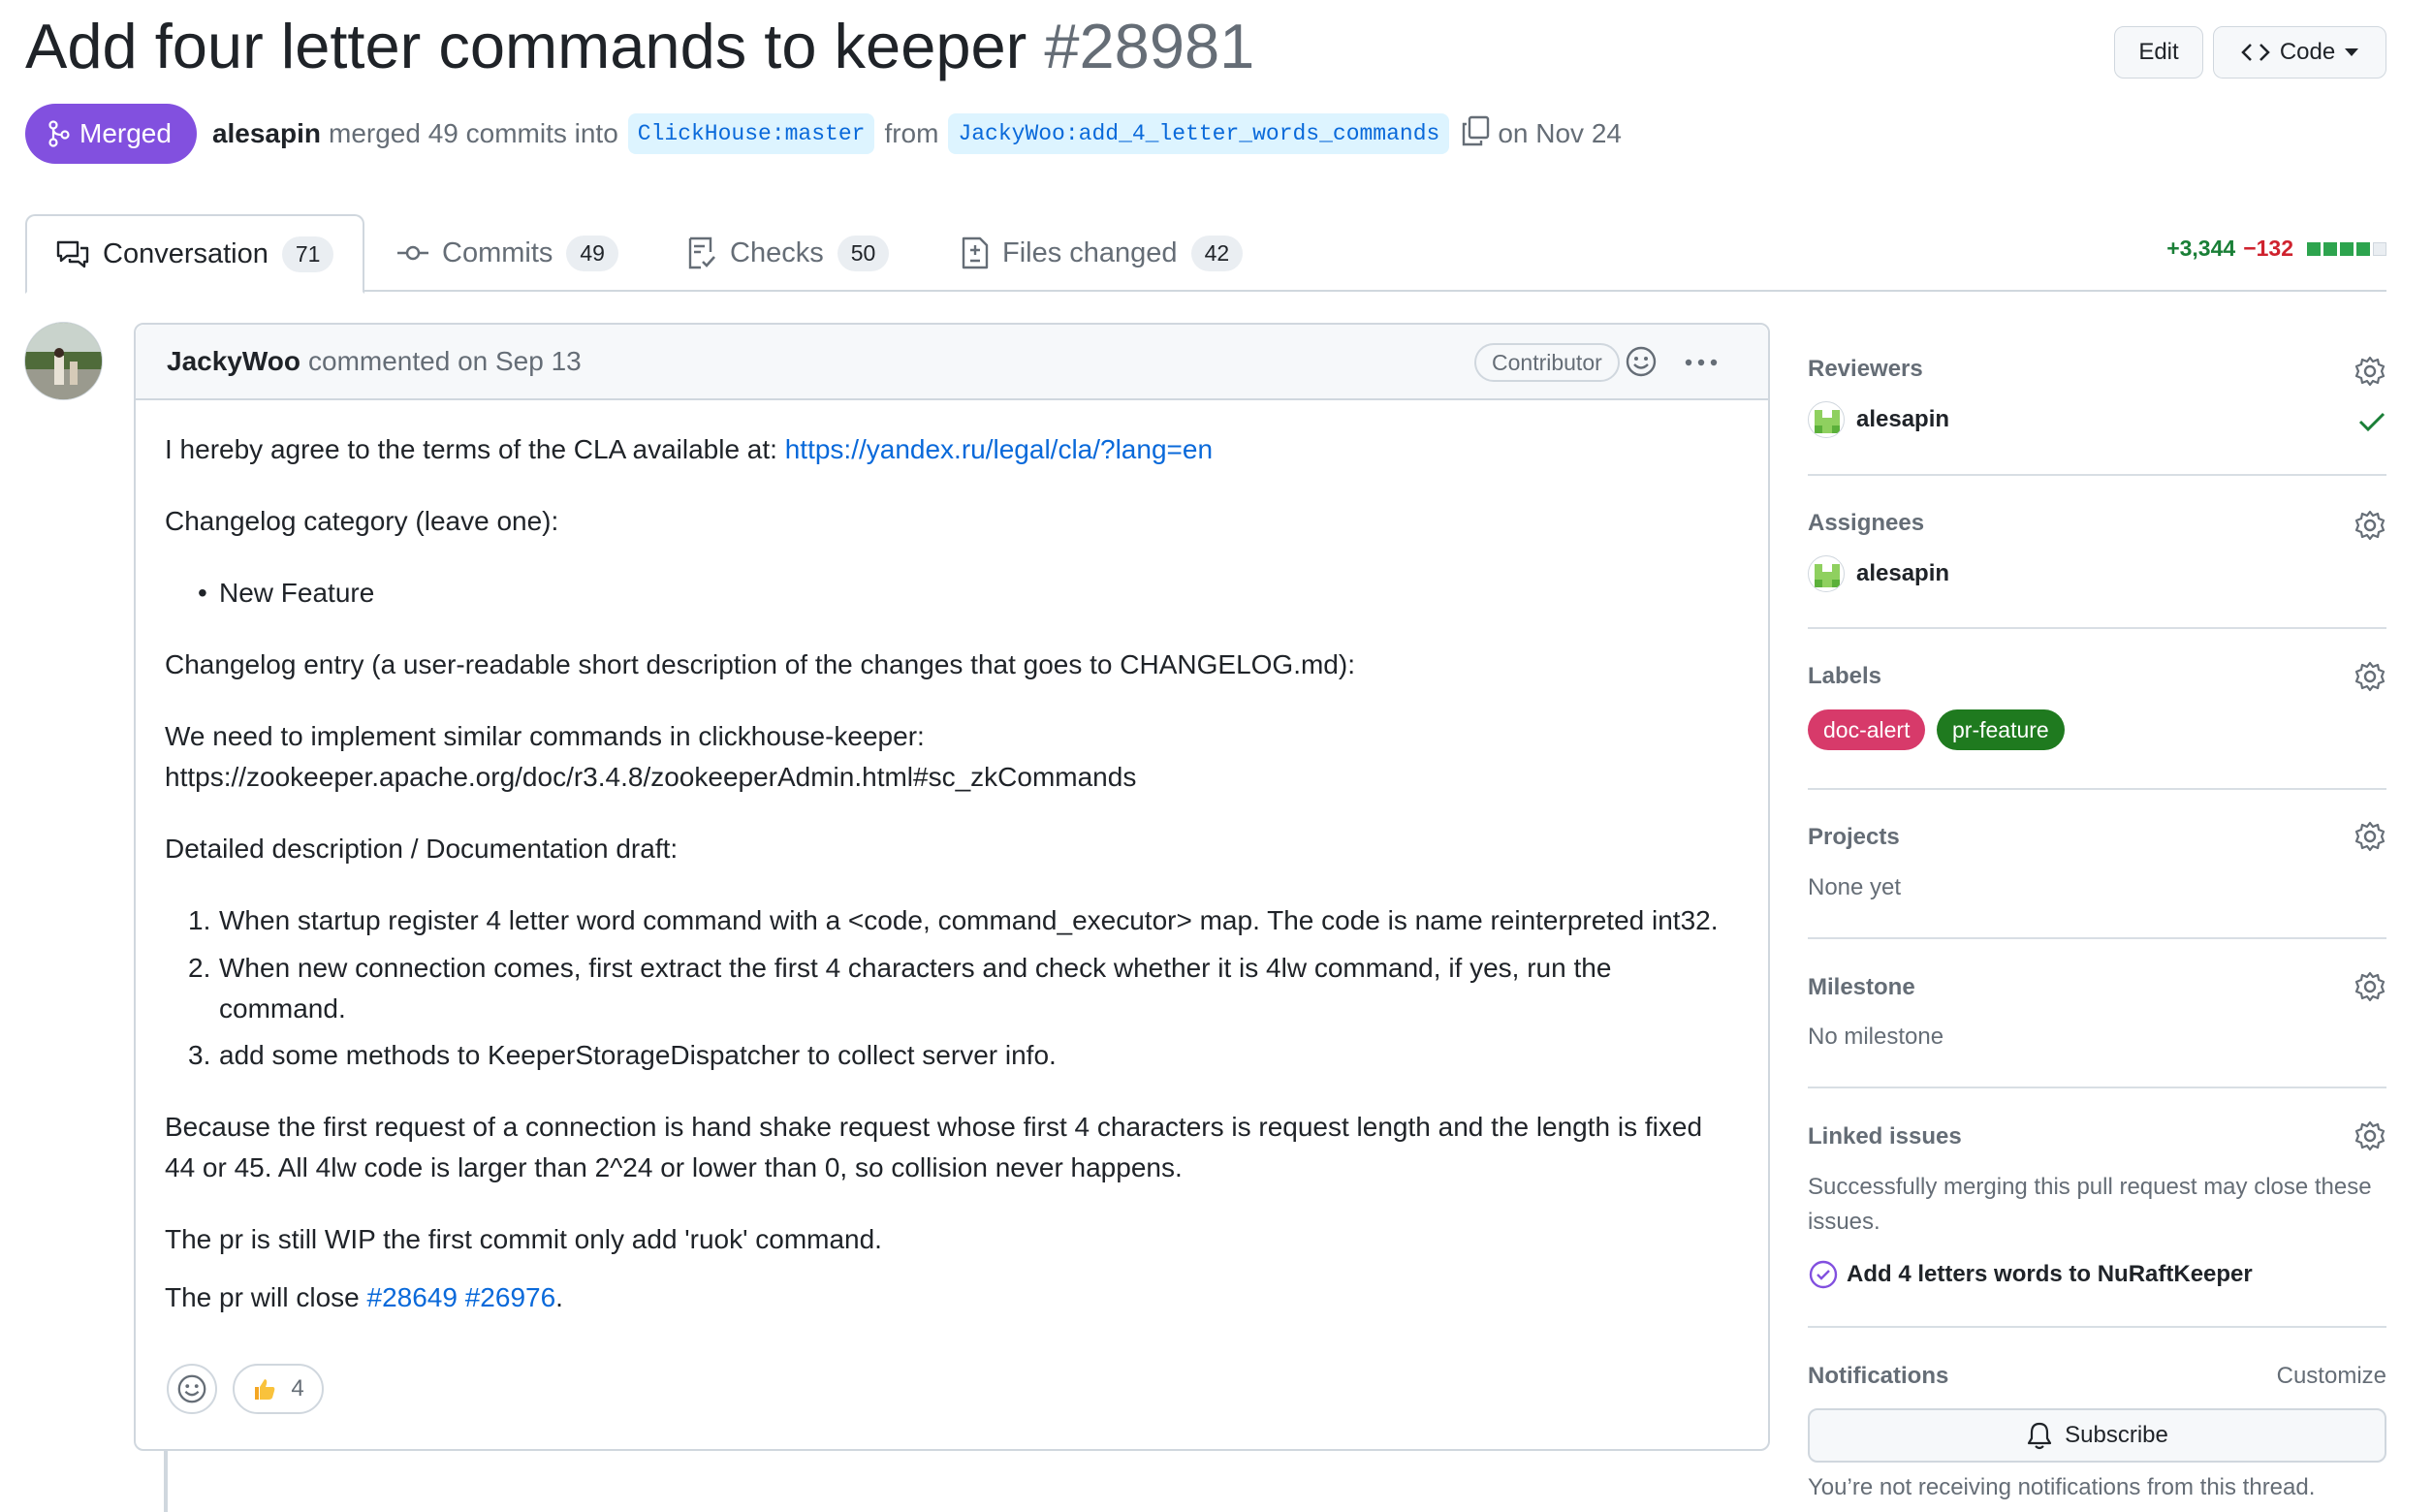  What do you see at coordinates (1199, 133) in the screenshot?
I see `head-branch: JackyWoo:add_4_letter_words_commands` at bounding box center [1199, 133].